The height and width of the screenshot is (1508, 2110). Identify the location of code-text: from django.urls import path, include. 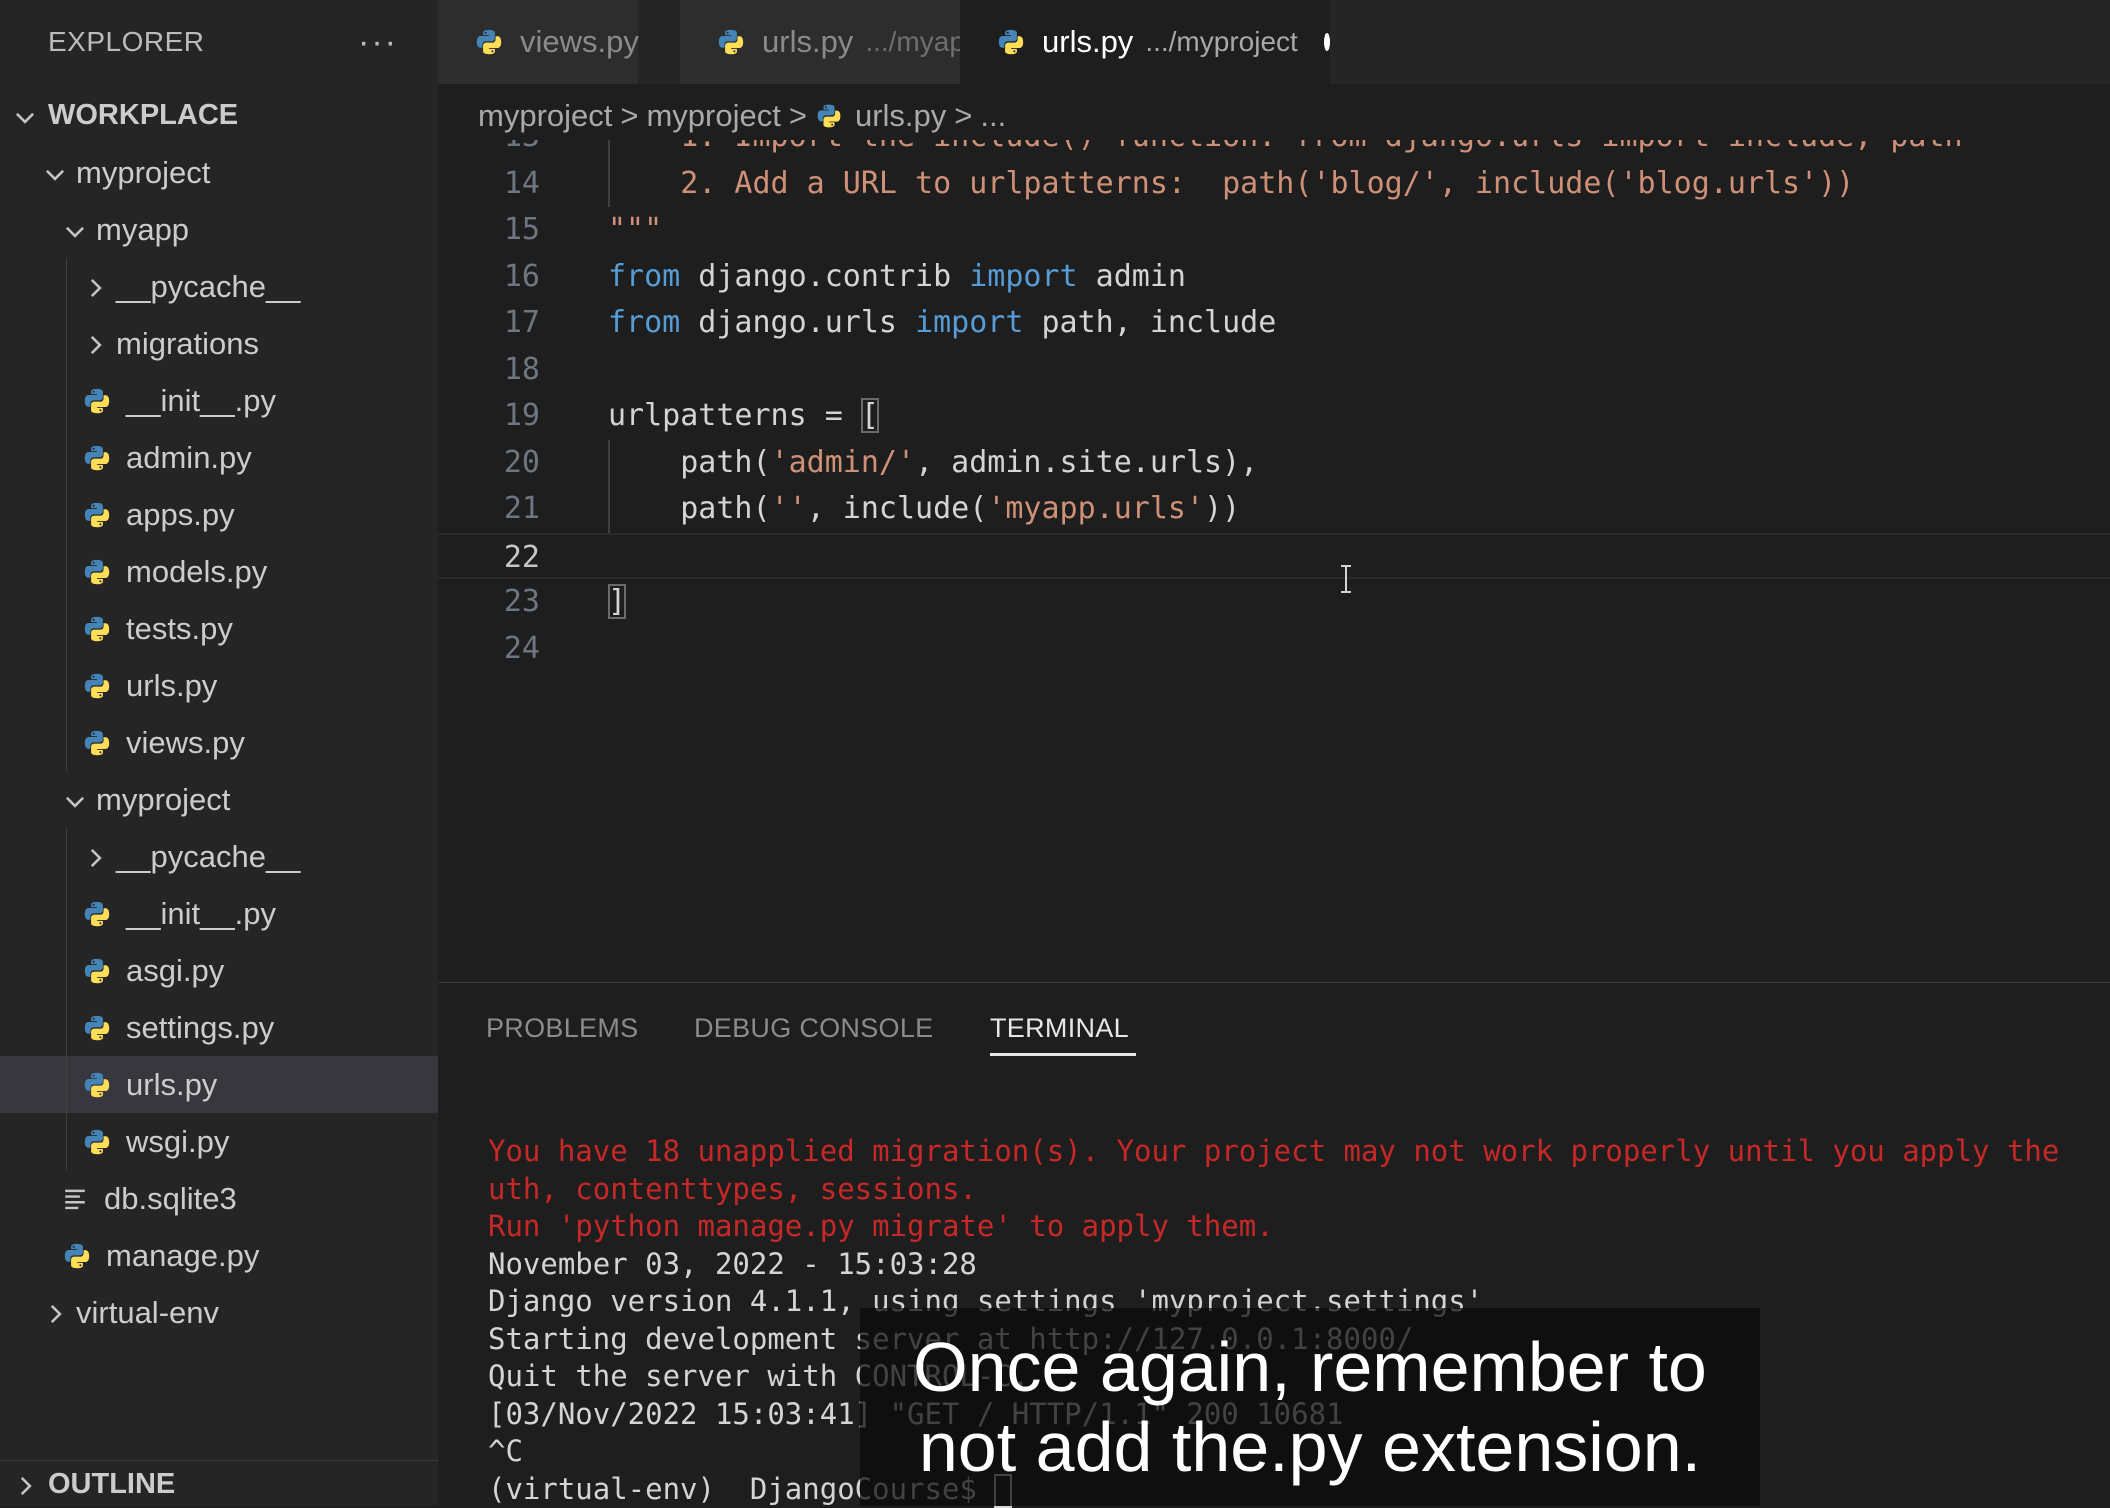
(942, 323).